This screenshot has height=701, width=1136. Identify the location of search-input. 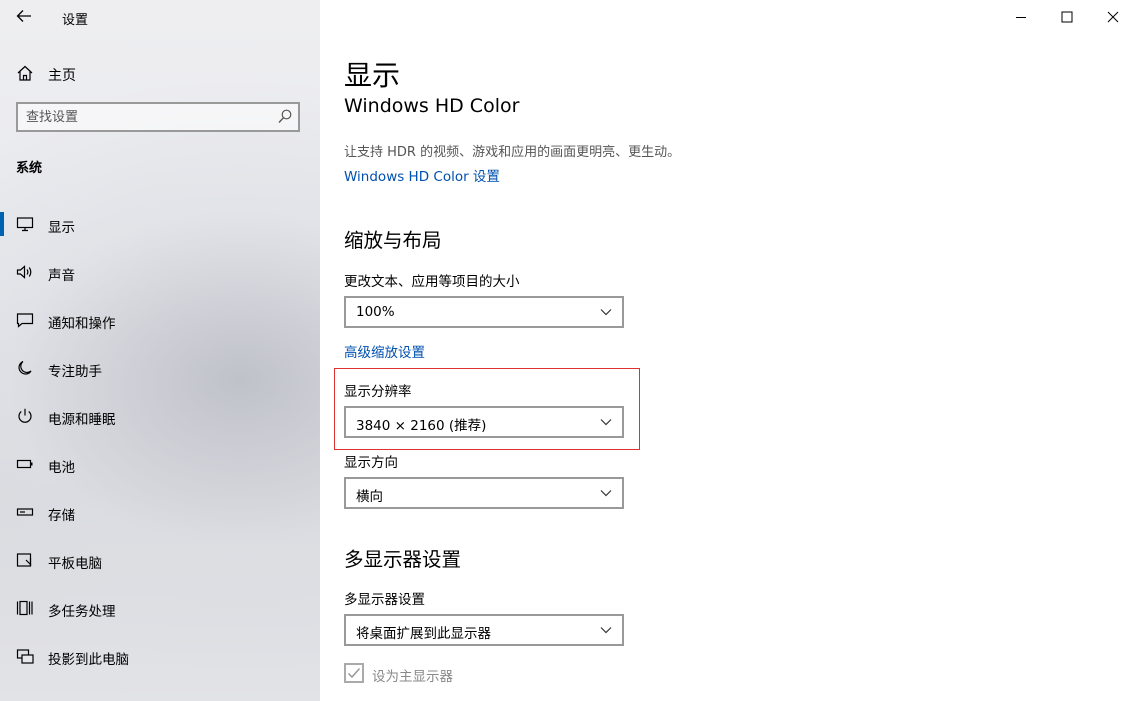
(146, 117).